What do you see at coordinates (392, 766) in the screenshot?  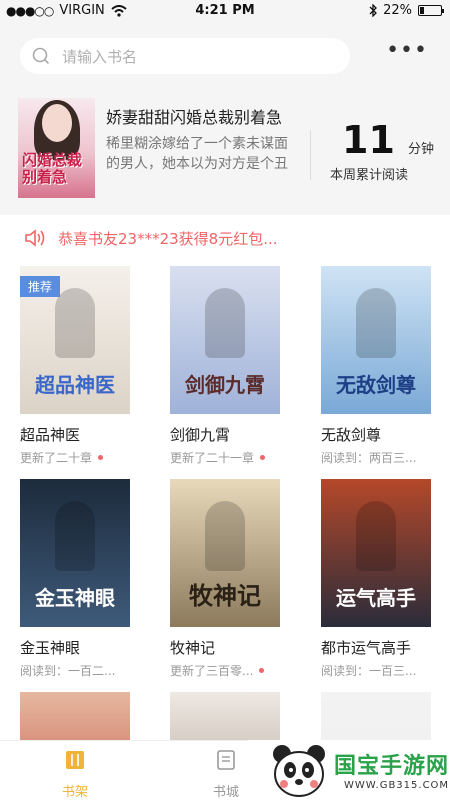 I see `watermark-title: 国宝手游网` at bounding box center [392, 766].